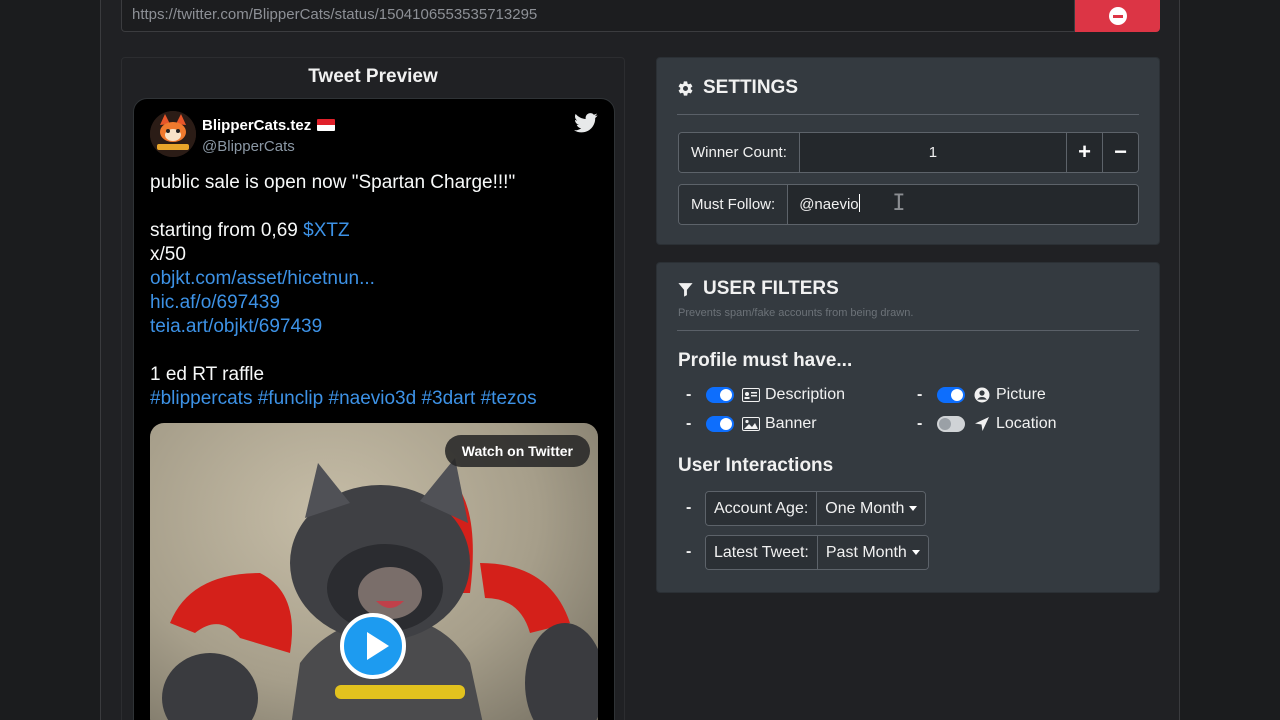 This screenshot has width=1280, height=720. What do you see at coordinates (866, 552) in the screenshot?
I see `latest-tweet-value: Past Month` at bounding box center [866, 552].